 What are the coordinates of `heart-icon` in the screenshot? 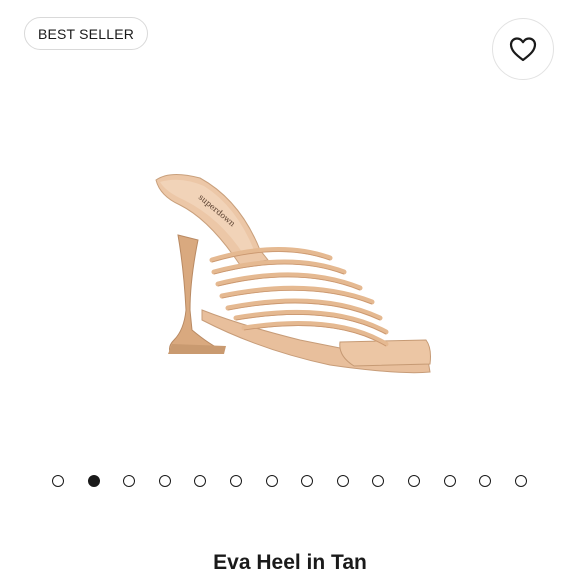 It's located at (523, 49).